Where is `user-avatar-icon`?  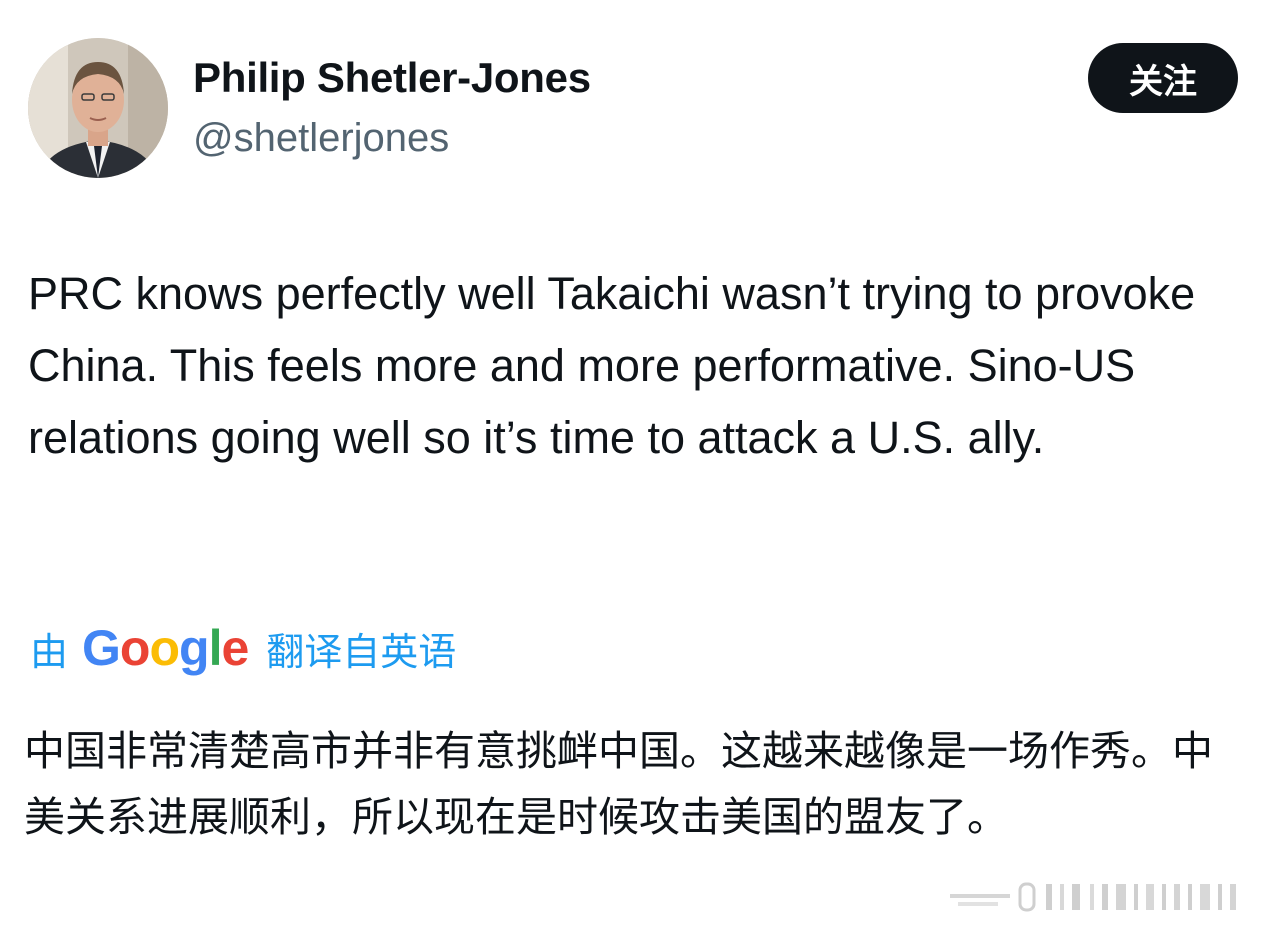
user-avatar-icon is located at coordinates (98, 108).